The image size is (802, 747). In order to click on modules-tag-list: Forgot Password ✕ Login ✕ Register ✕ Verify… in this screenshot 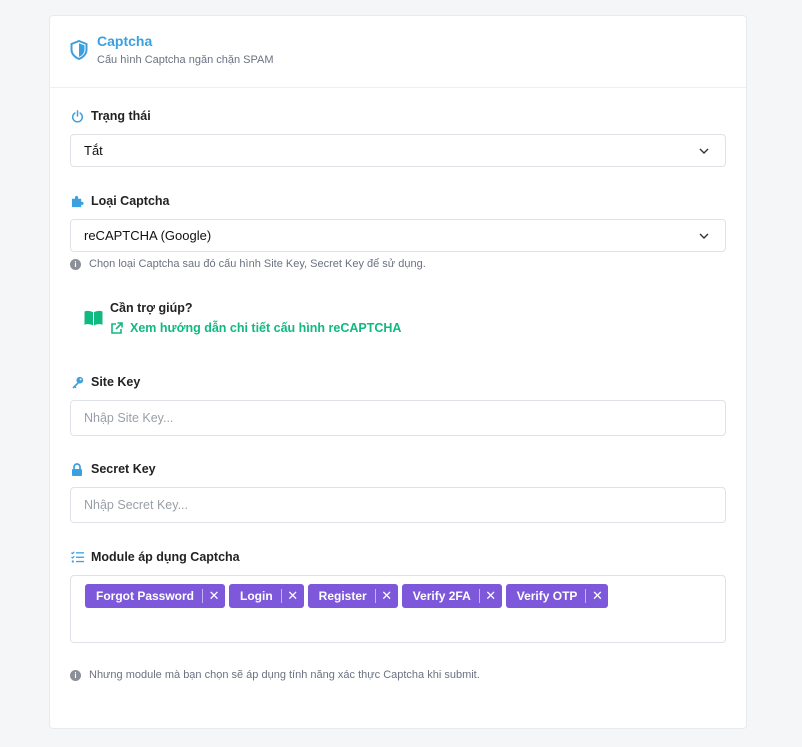, I will do `click(347, 596)`.